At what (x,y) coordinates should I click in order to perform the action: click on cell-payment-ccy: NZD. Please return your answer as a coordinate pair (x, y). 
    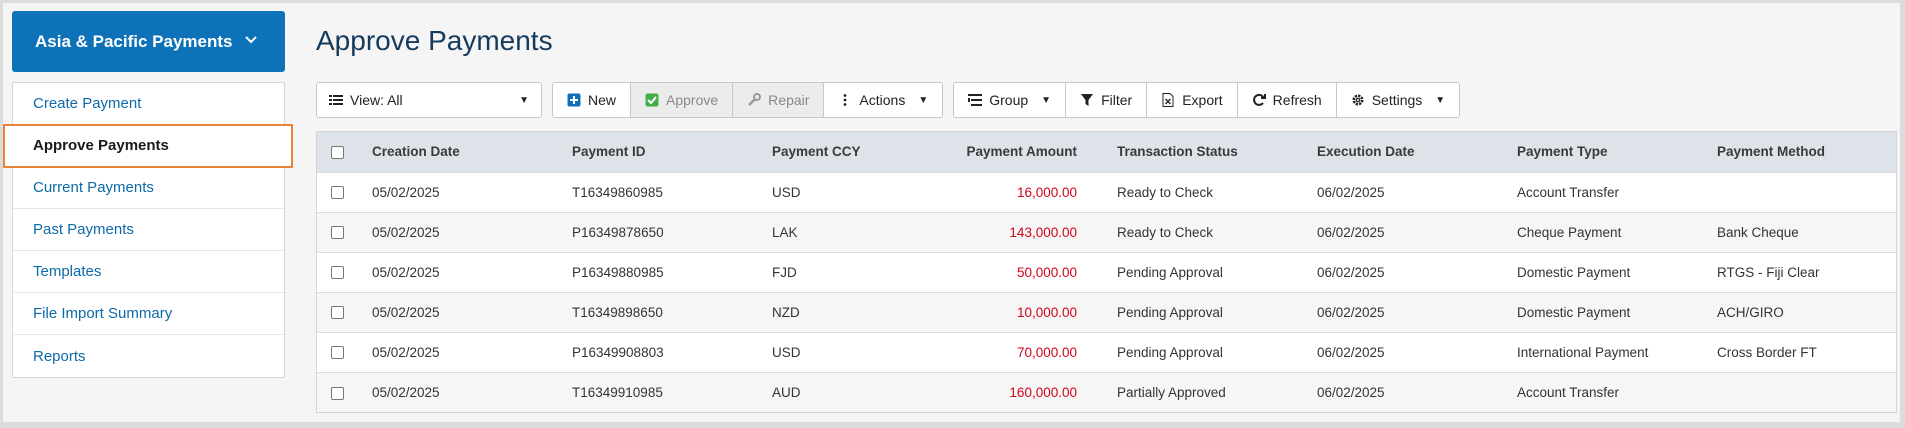
    Looking at the image, I should click on (786, 312).